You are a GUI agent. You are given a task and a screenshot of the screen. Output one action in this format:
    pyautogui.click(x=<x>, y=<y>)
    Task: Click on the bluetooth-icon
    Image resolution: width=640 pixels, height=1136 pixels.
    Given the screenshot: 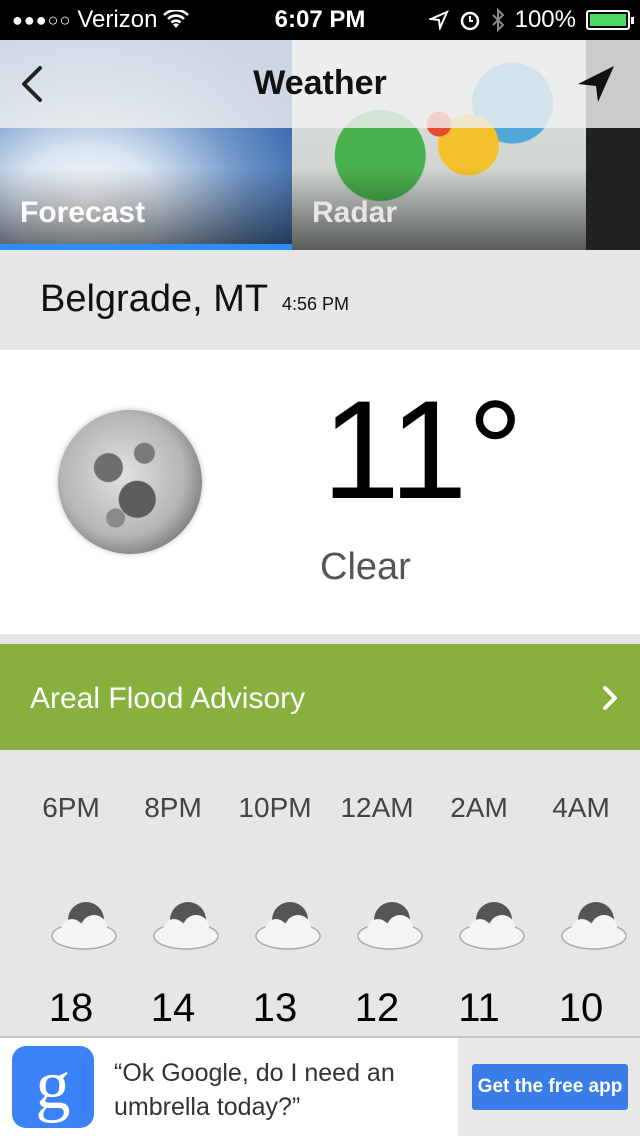 What is the action you would take?
    pyautogui.click(x=498, y=20)
    